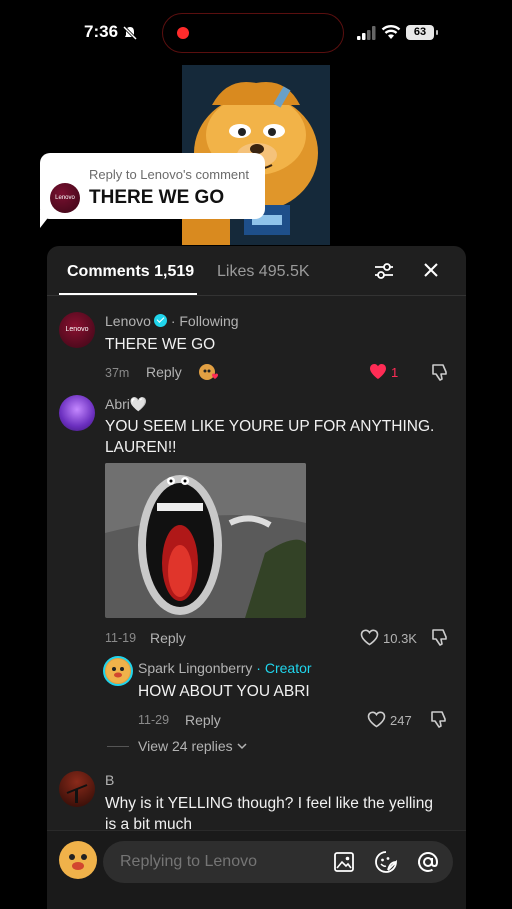  I want to click on tab-comments: Comments 1,519, so click(130, 272).